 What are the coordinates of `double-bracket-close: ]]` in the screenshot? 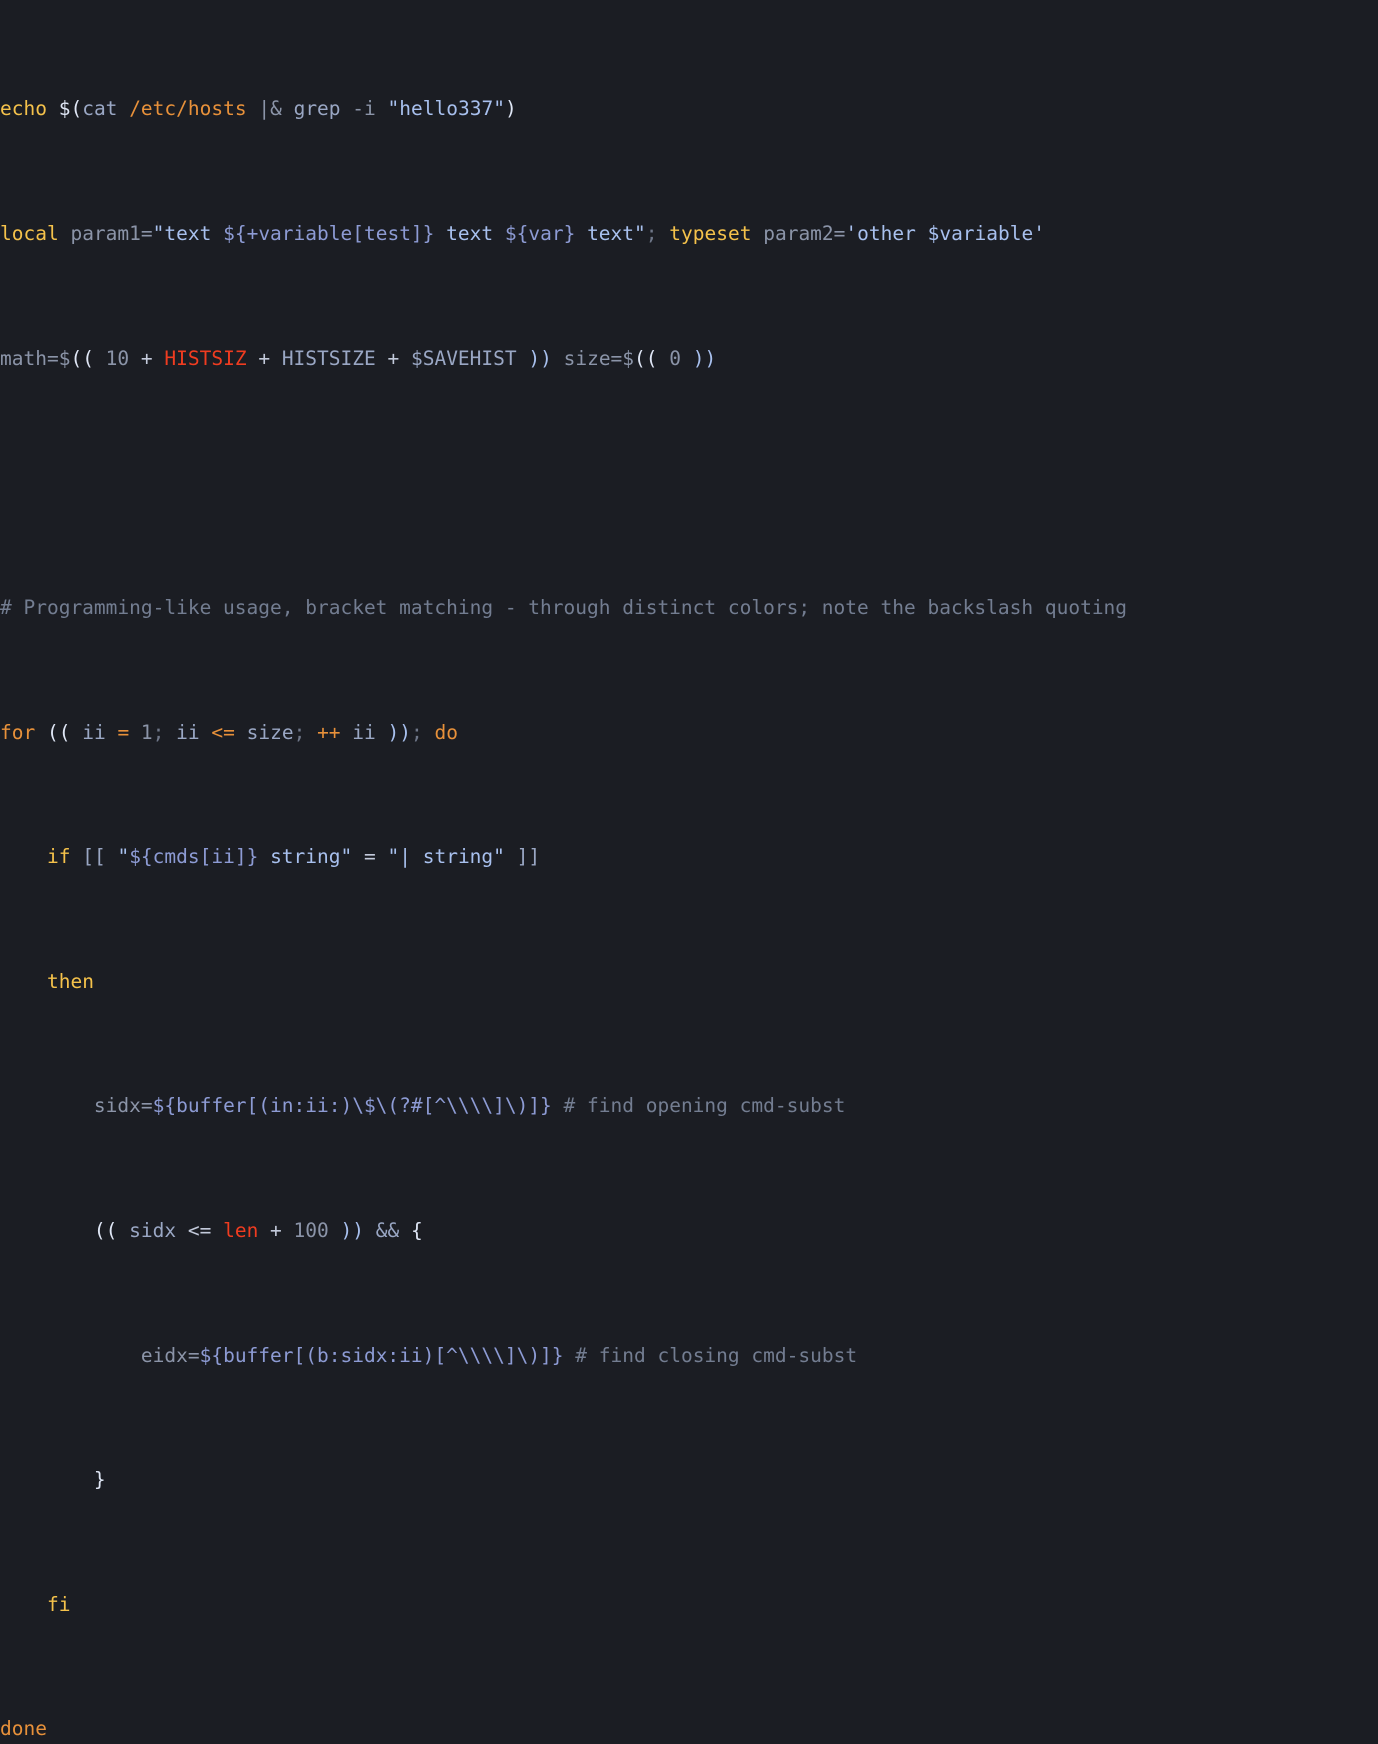 It's located at (528, 857).